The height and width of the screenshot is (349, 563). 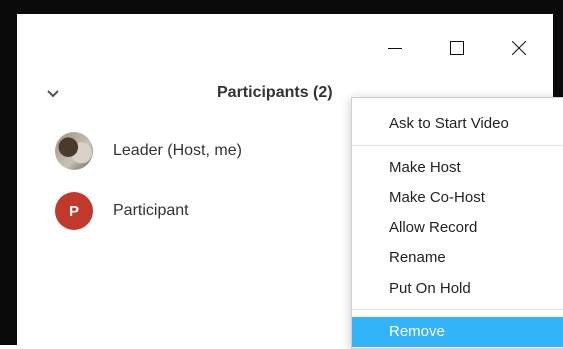 I want to click on minimize-button, so click(x=395, y=48).